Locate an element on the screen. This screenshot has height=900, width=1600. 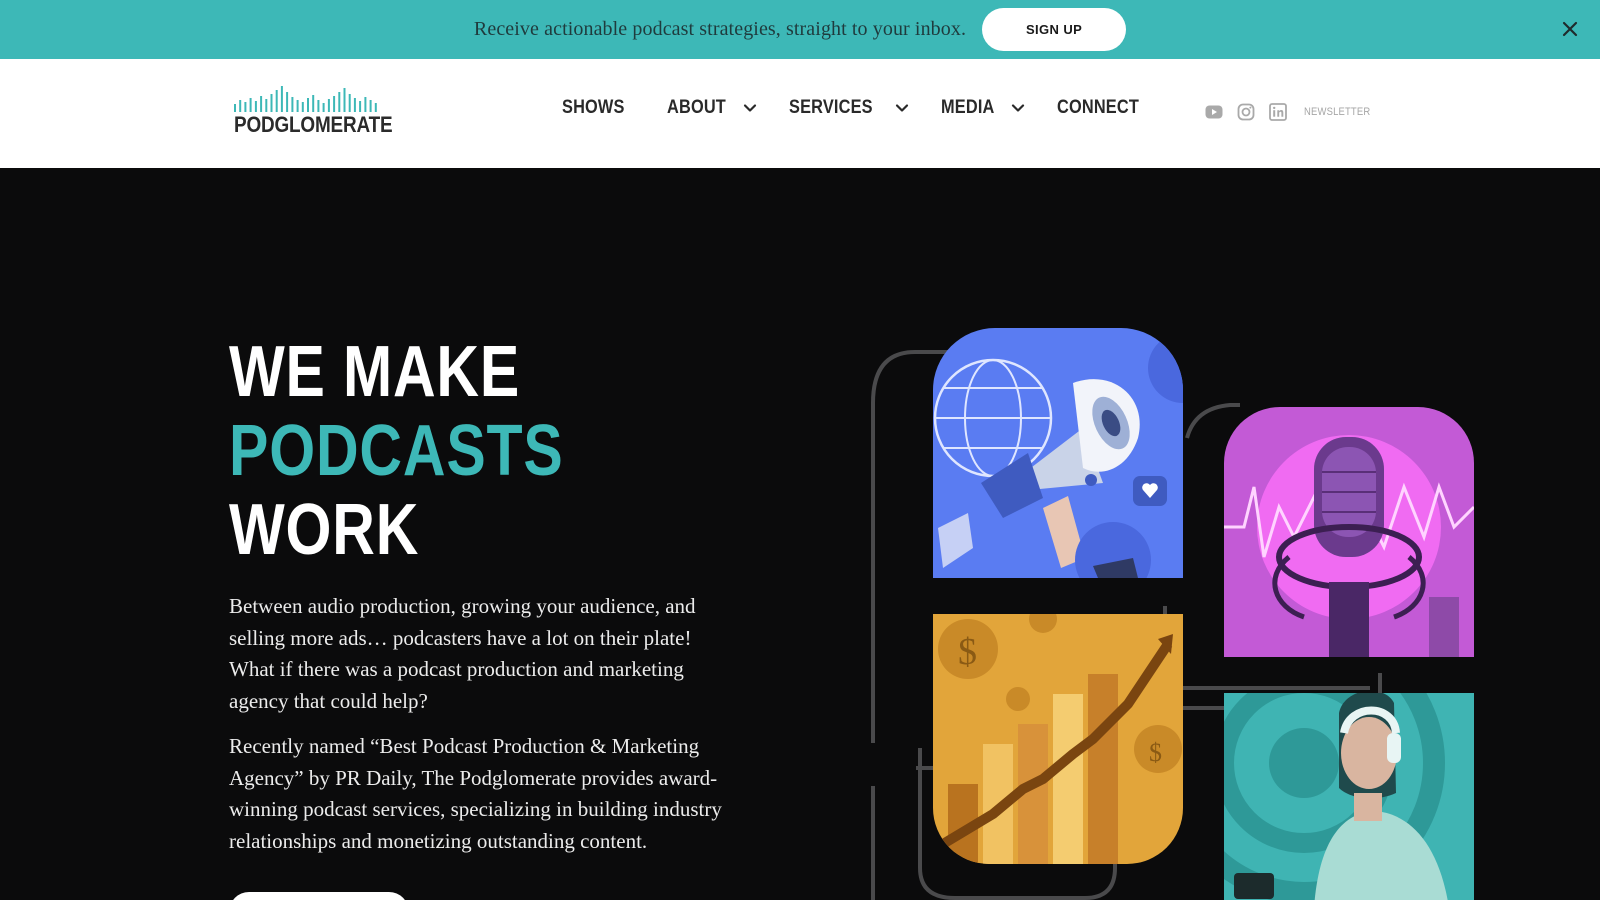
youtube-icon is located at coordinates (1214, 112).